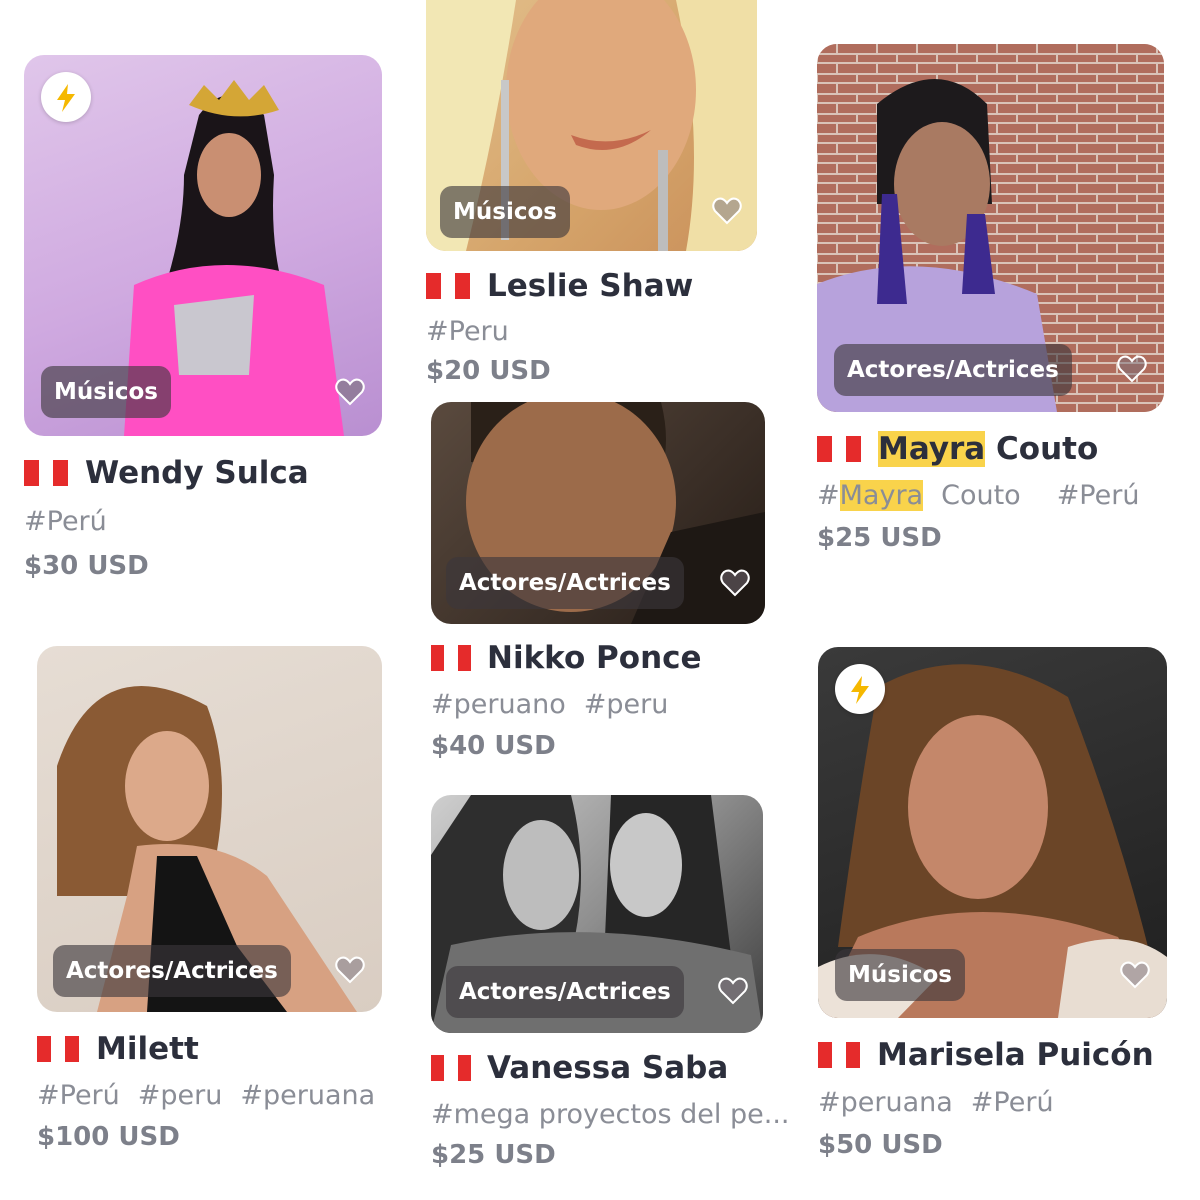  What do you see at coordinates (880, 1145) in the screenshot?
I see `price: $50 USD` at bounding box center [880, 1145].